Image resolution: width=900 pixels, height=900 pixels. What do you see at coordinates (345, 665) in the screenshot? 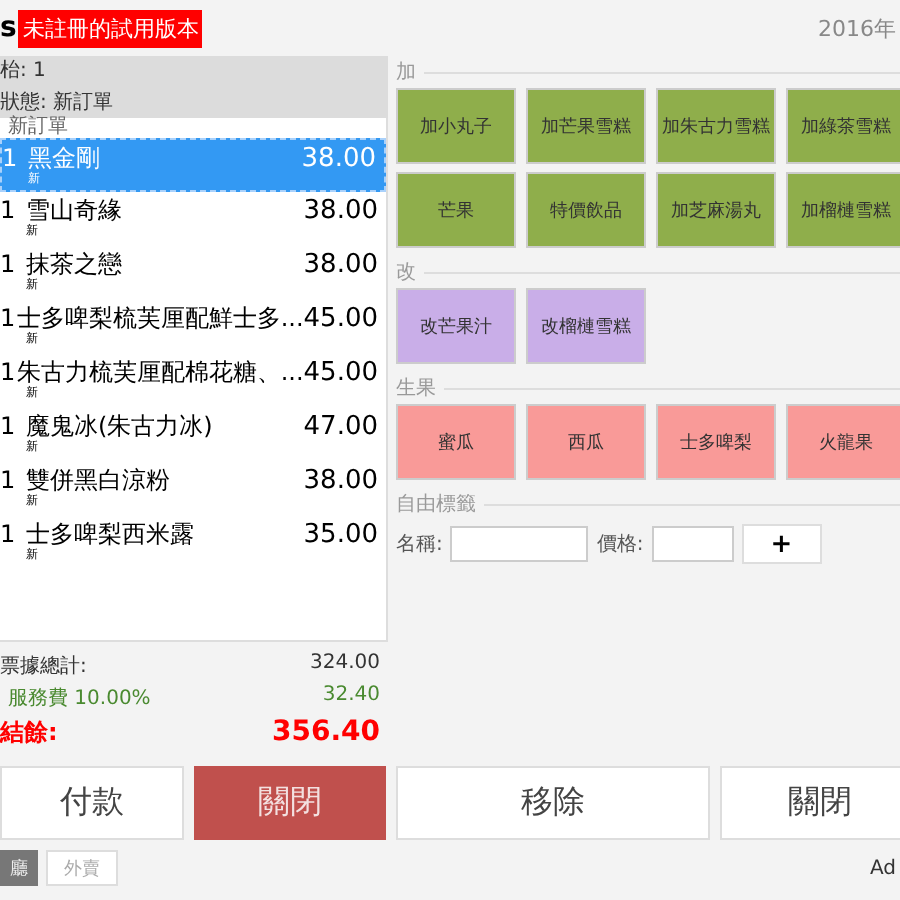
I see `subtotal-value: 324.00` at bounding box center [345, 665].